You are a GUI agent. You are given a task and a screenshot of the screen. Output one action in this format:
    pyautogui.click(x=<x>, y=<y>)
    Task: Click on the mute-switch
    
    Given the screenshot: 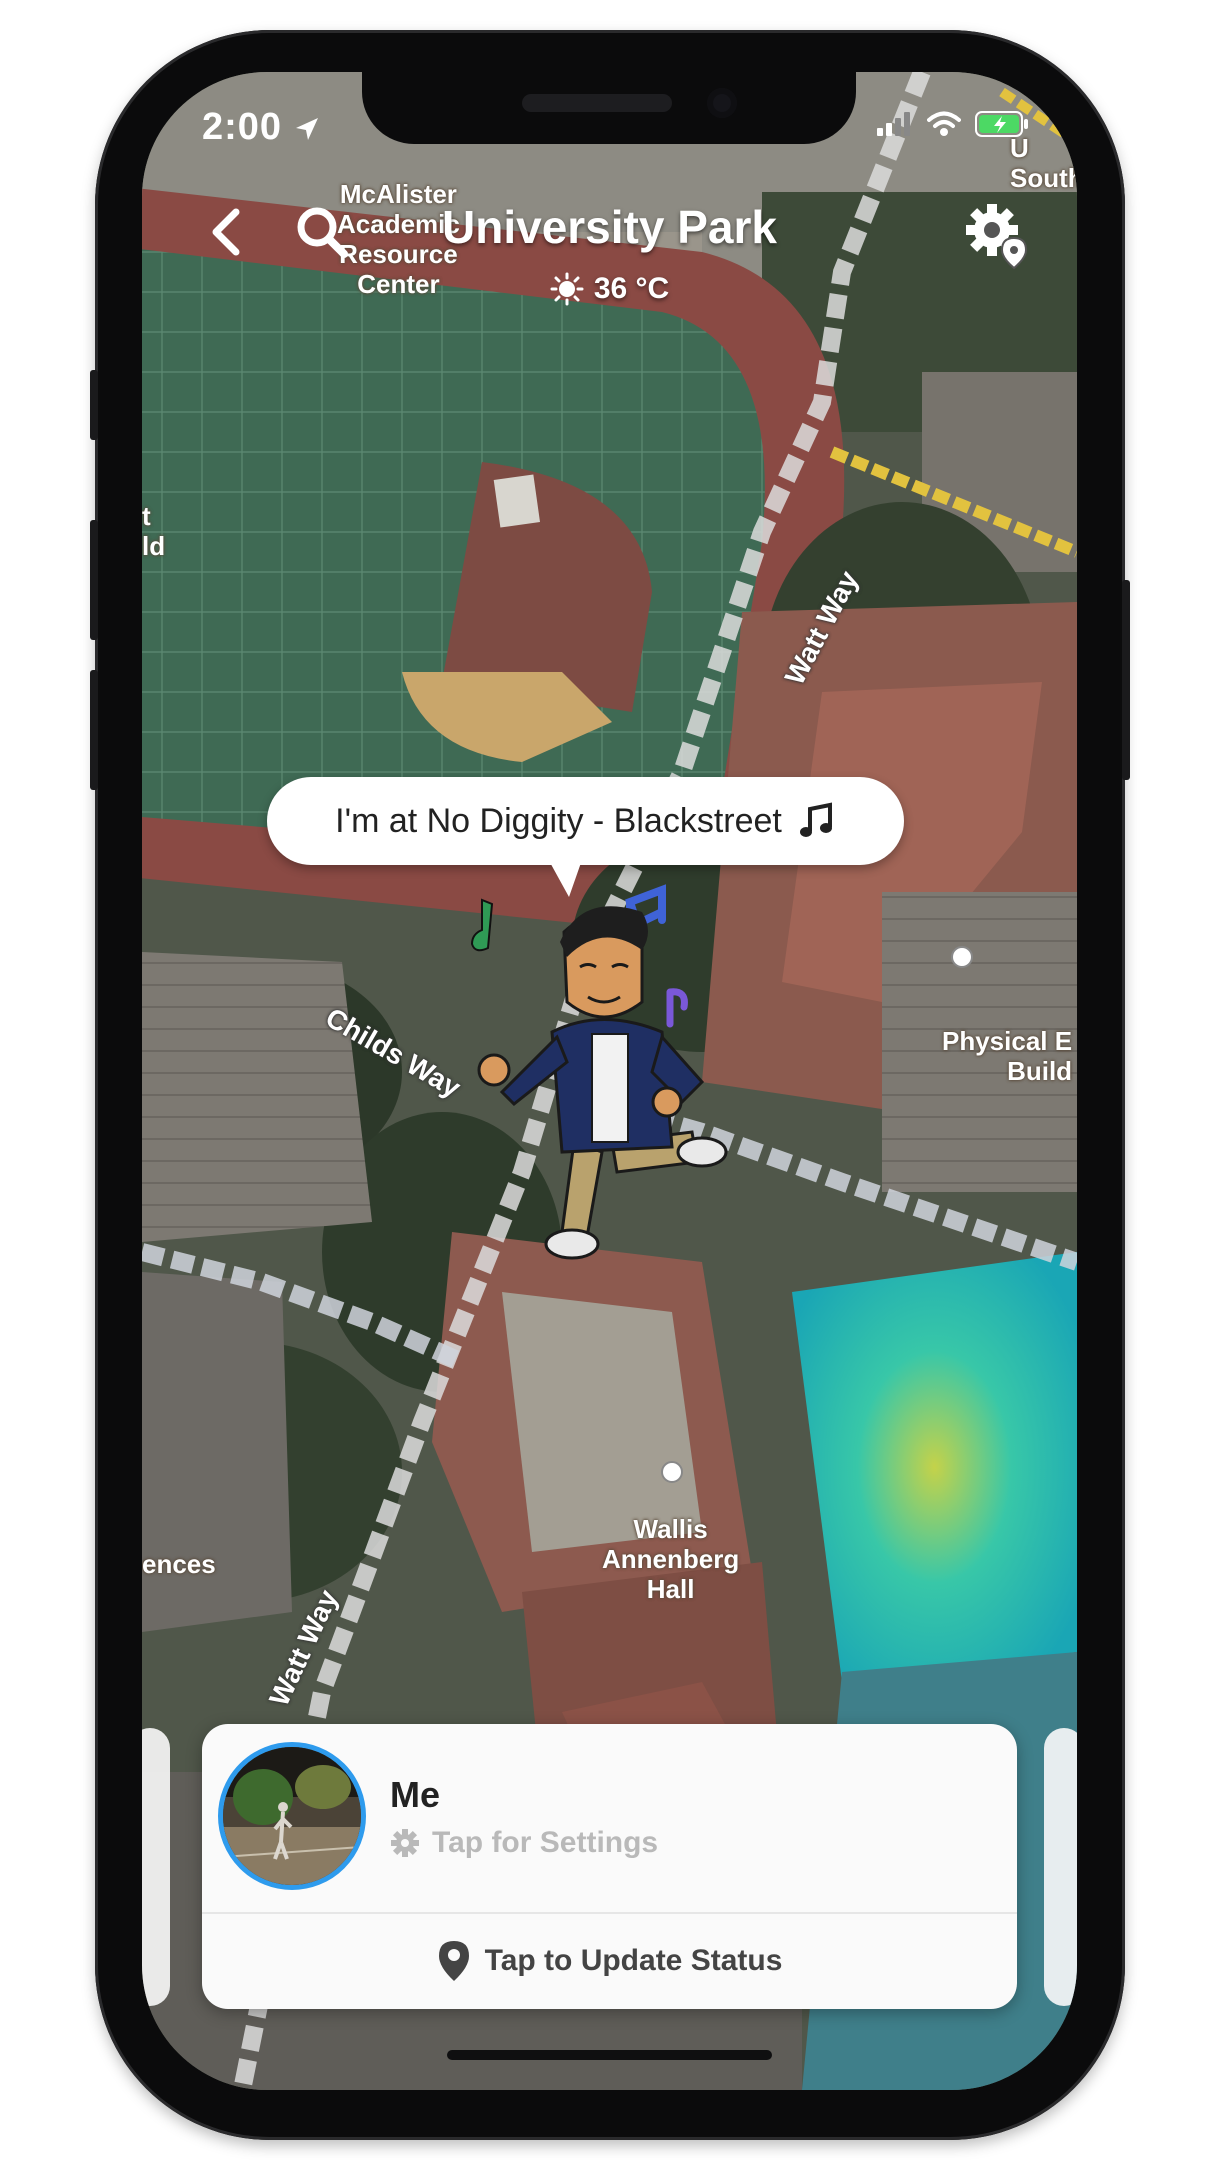 What is the action you would take?
    pyautogui.click(x=94, y=405)
    